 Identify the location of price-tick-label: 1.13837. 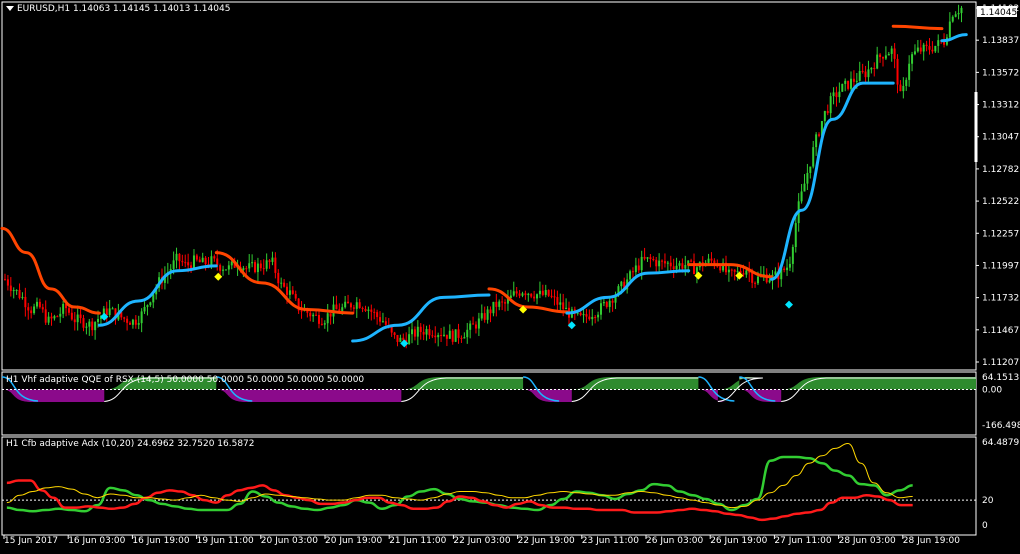
(1000, 41).